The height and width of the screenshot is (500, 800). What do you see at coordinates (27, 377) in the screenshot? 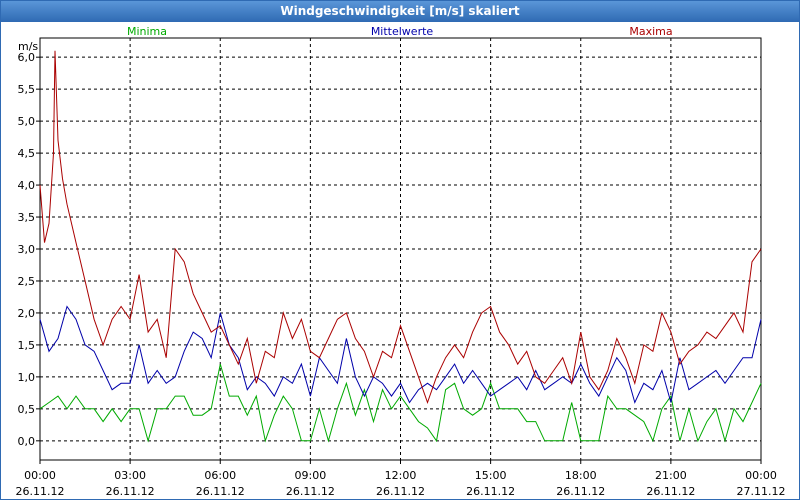
I see `y-tick-label: 1,0` at bounding box center [27, 377].